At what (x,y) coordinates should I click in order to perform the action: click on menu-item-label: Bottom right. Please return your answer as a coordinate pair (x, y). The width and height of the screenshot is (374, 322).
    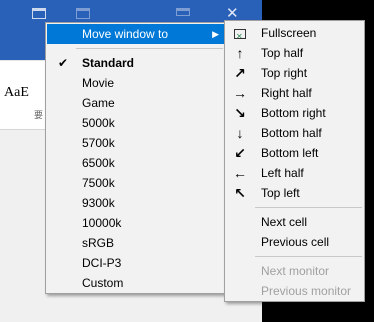
    Looking at the image, I should click on (293, 113).